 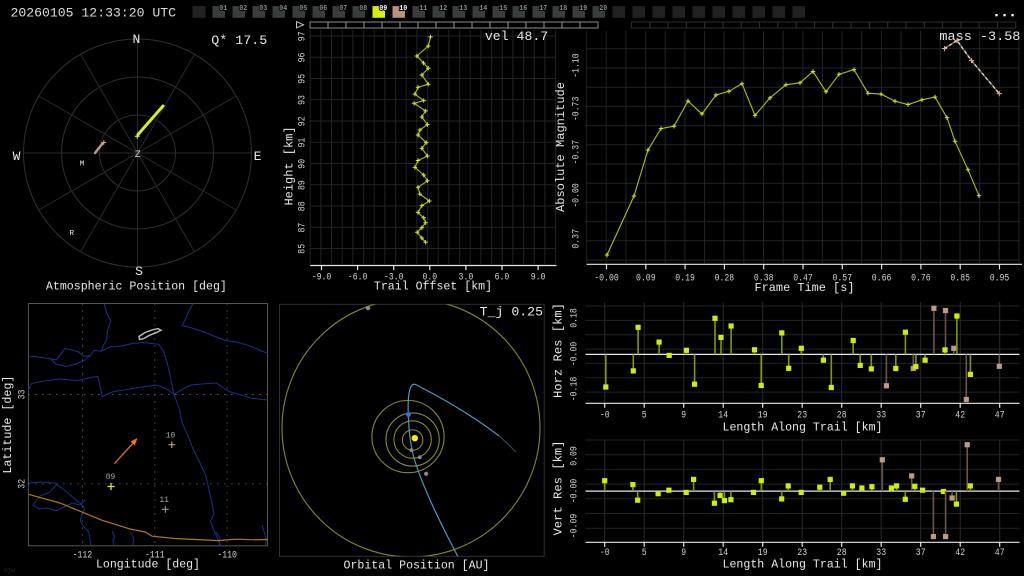 What do you see at coordinates (343, 9) in the screenshot?
I see `svg-text: 07` at bounding box center [343, 9].